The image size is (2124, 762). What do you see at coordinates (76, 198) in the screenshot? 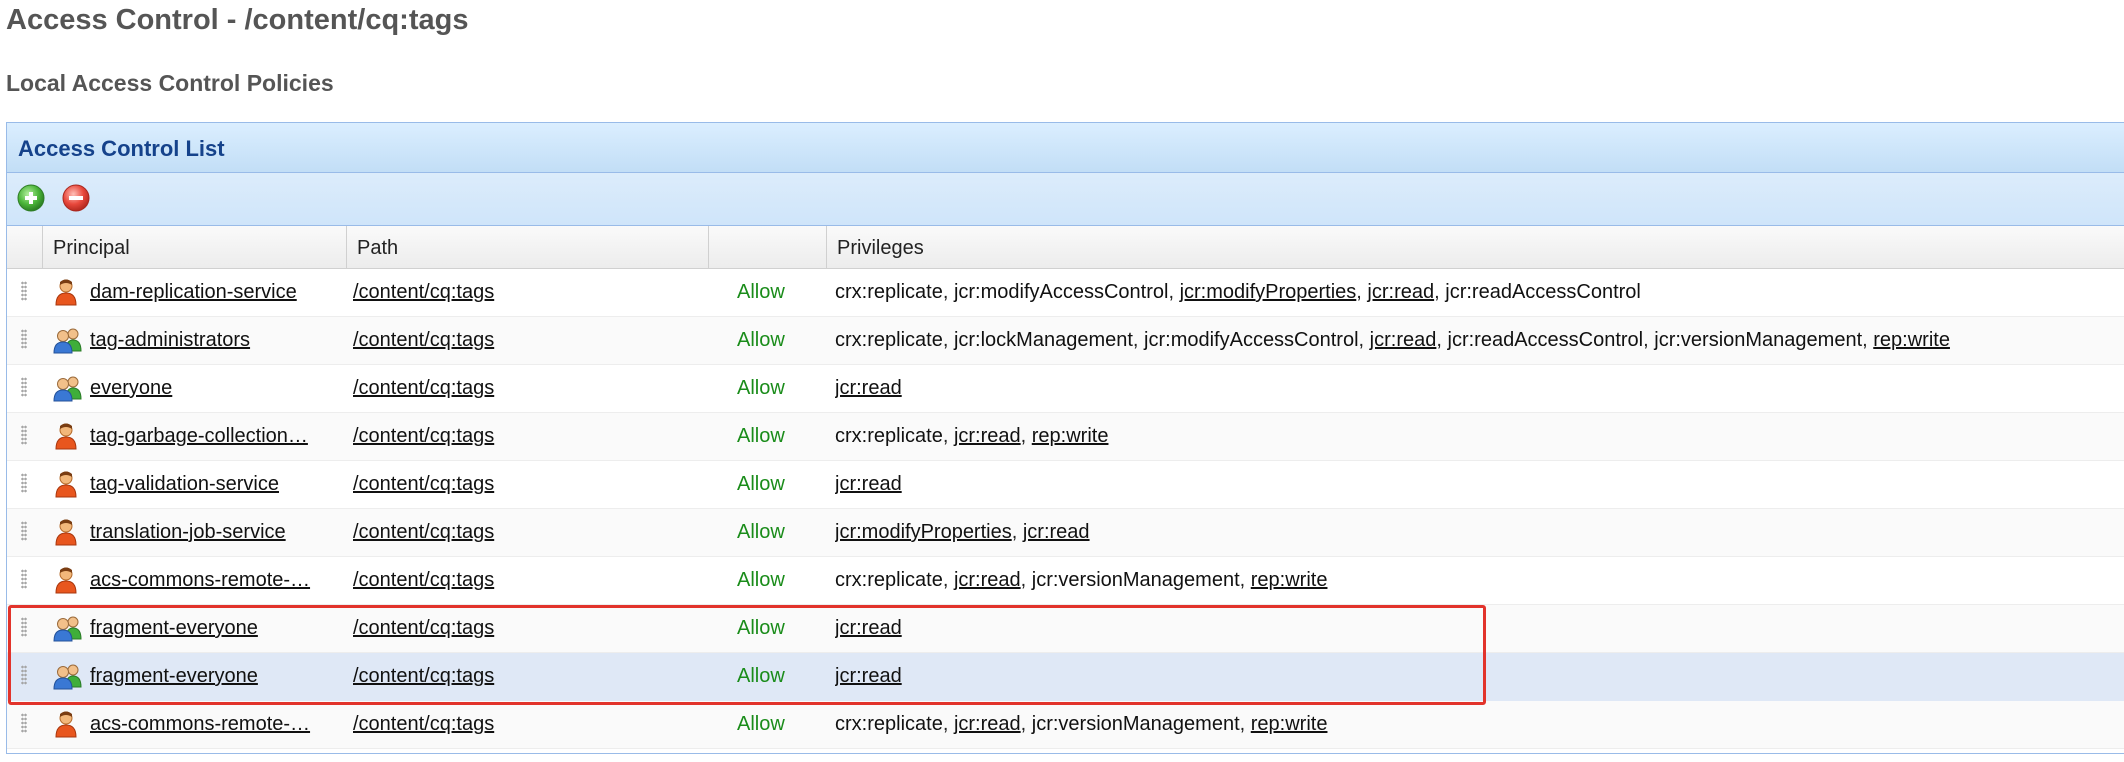
I see `remove-entry-button` at bounding box center [76, 198].